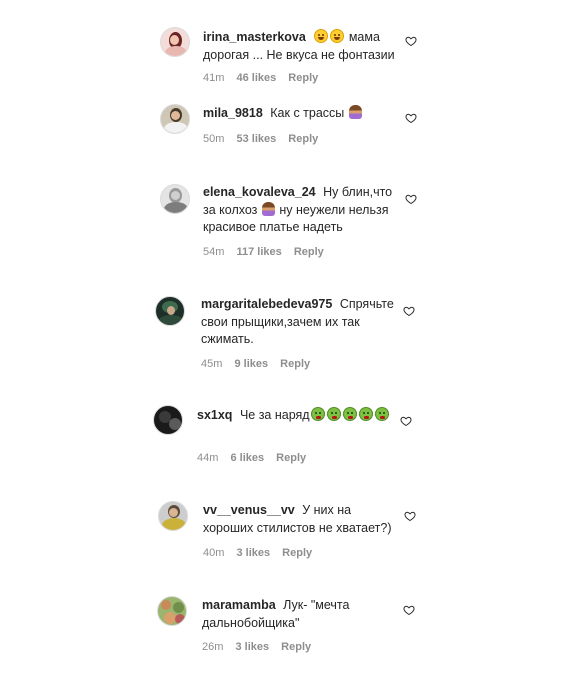 Image resolution: width=583 pixels, height=676 pixels. I want to click on comment-meta: 41m 46 likes Reply, so click(265, 78).